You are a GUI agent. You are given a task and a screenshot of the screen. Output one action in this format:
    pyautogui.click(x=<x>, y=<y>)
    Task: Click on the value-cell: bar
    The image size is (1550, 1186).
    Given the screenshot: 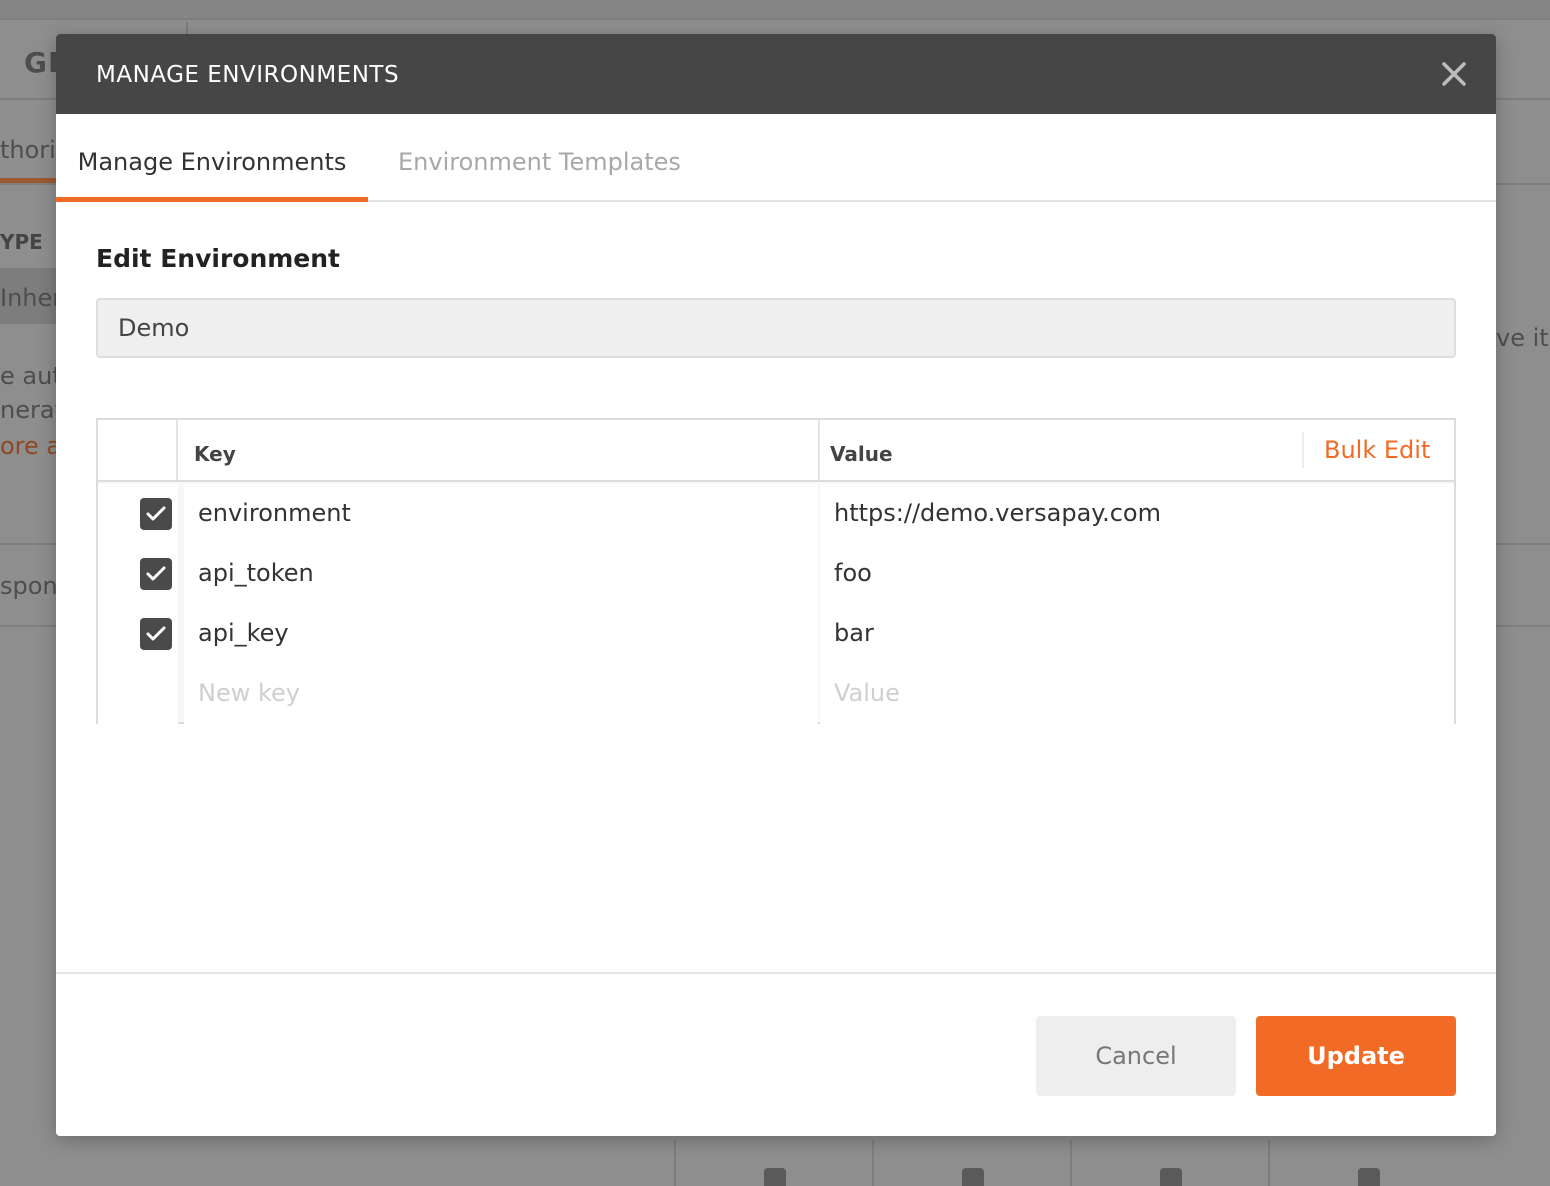 What is the action you would take?
    pyautogui.click(x=1137, y=634)
    